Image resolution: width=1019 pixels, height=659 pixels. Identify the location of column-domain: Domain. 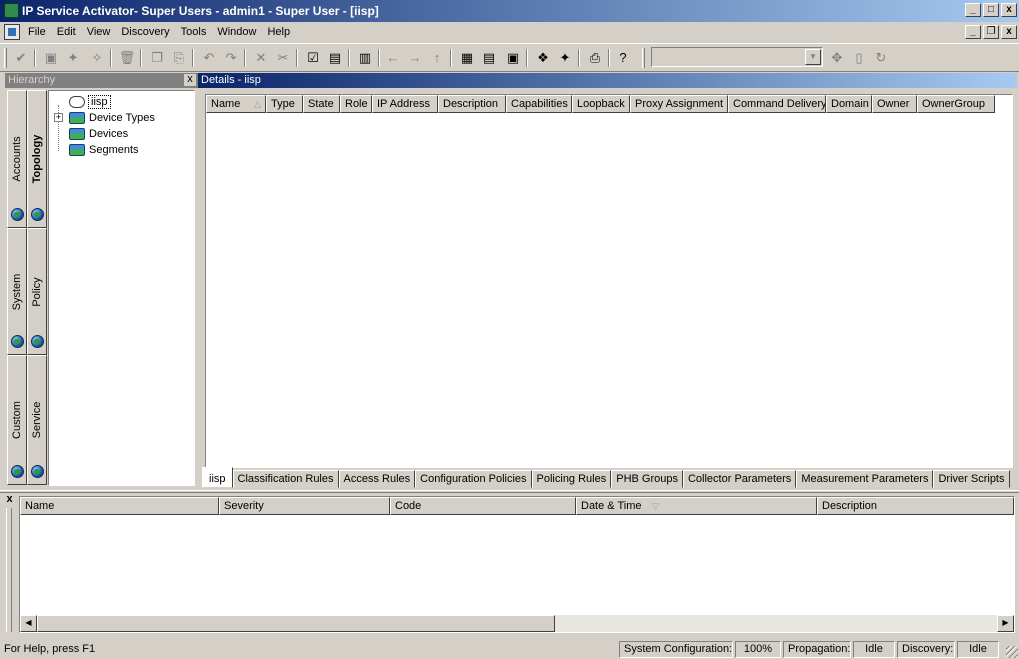
(849, 104).